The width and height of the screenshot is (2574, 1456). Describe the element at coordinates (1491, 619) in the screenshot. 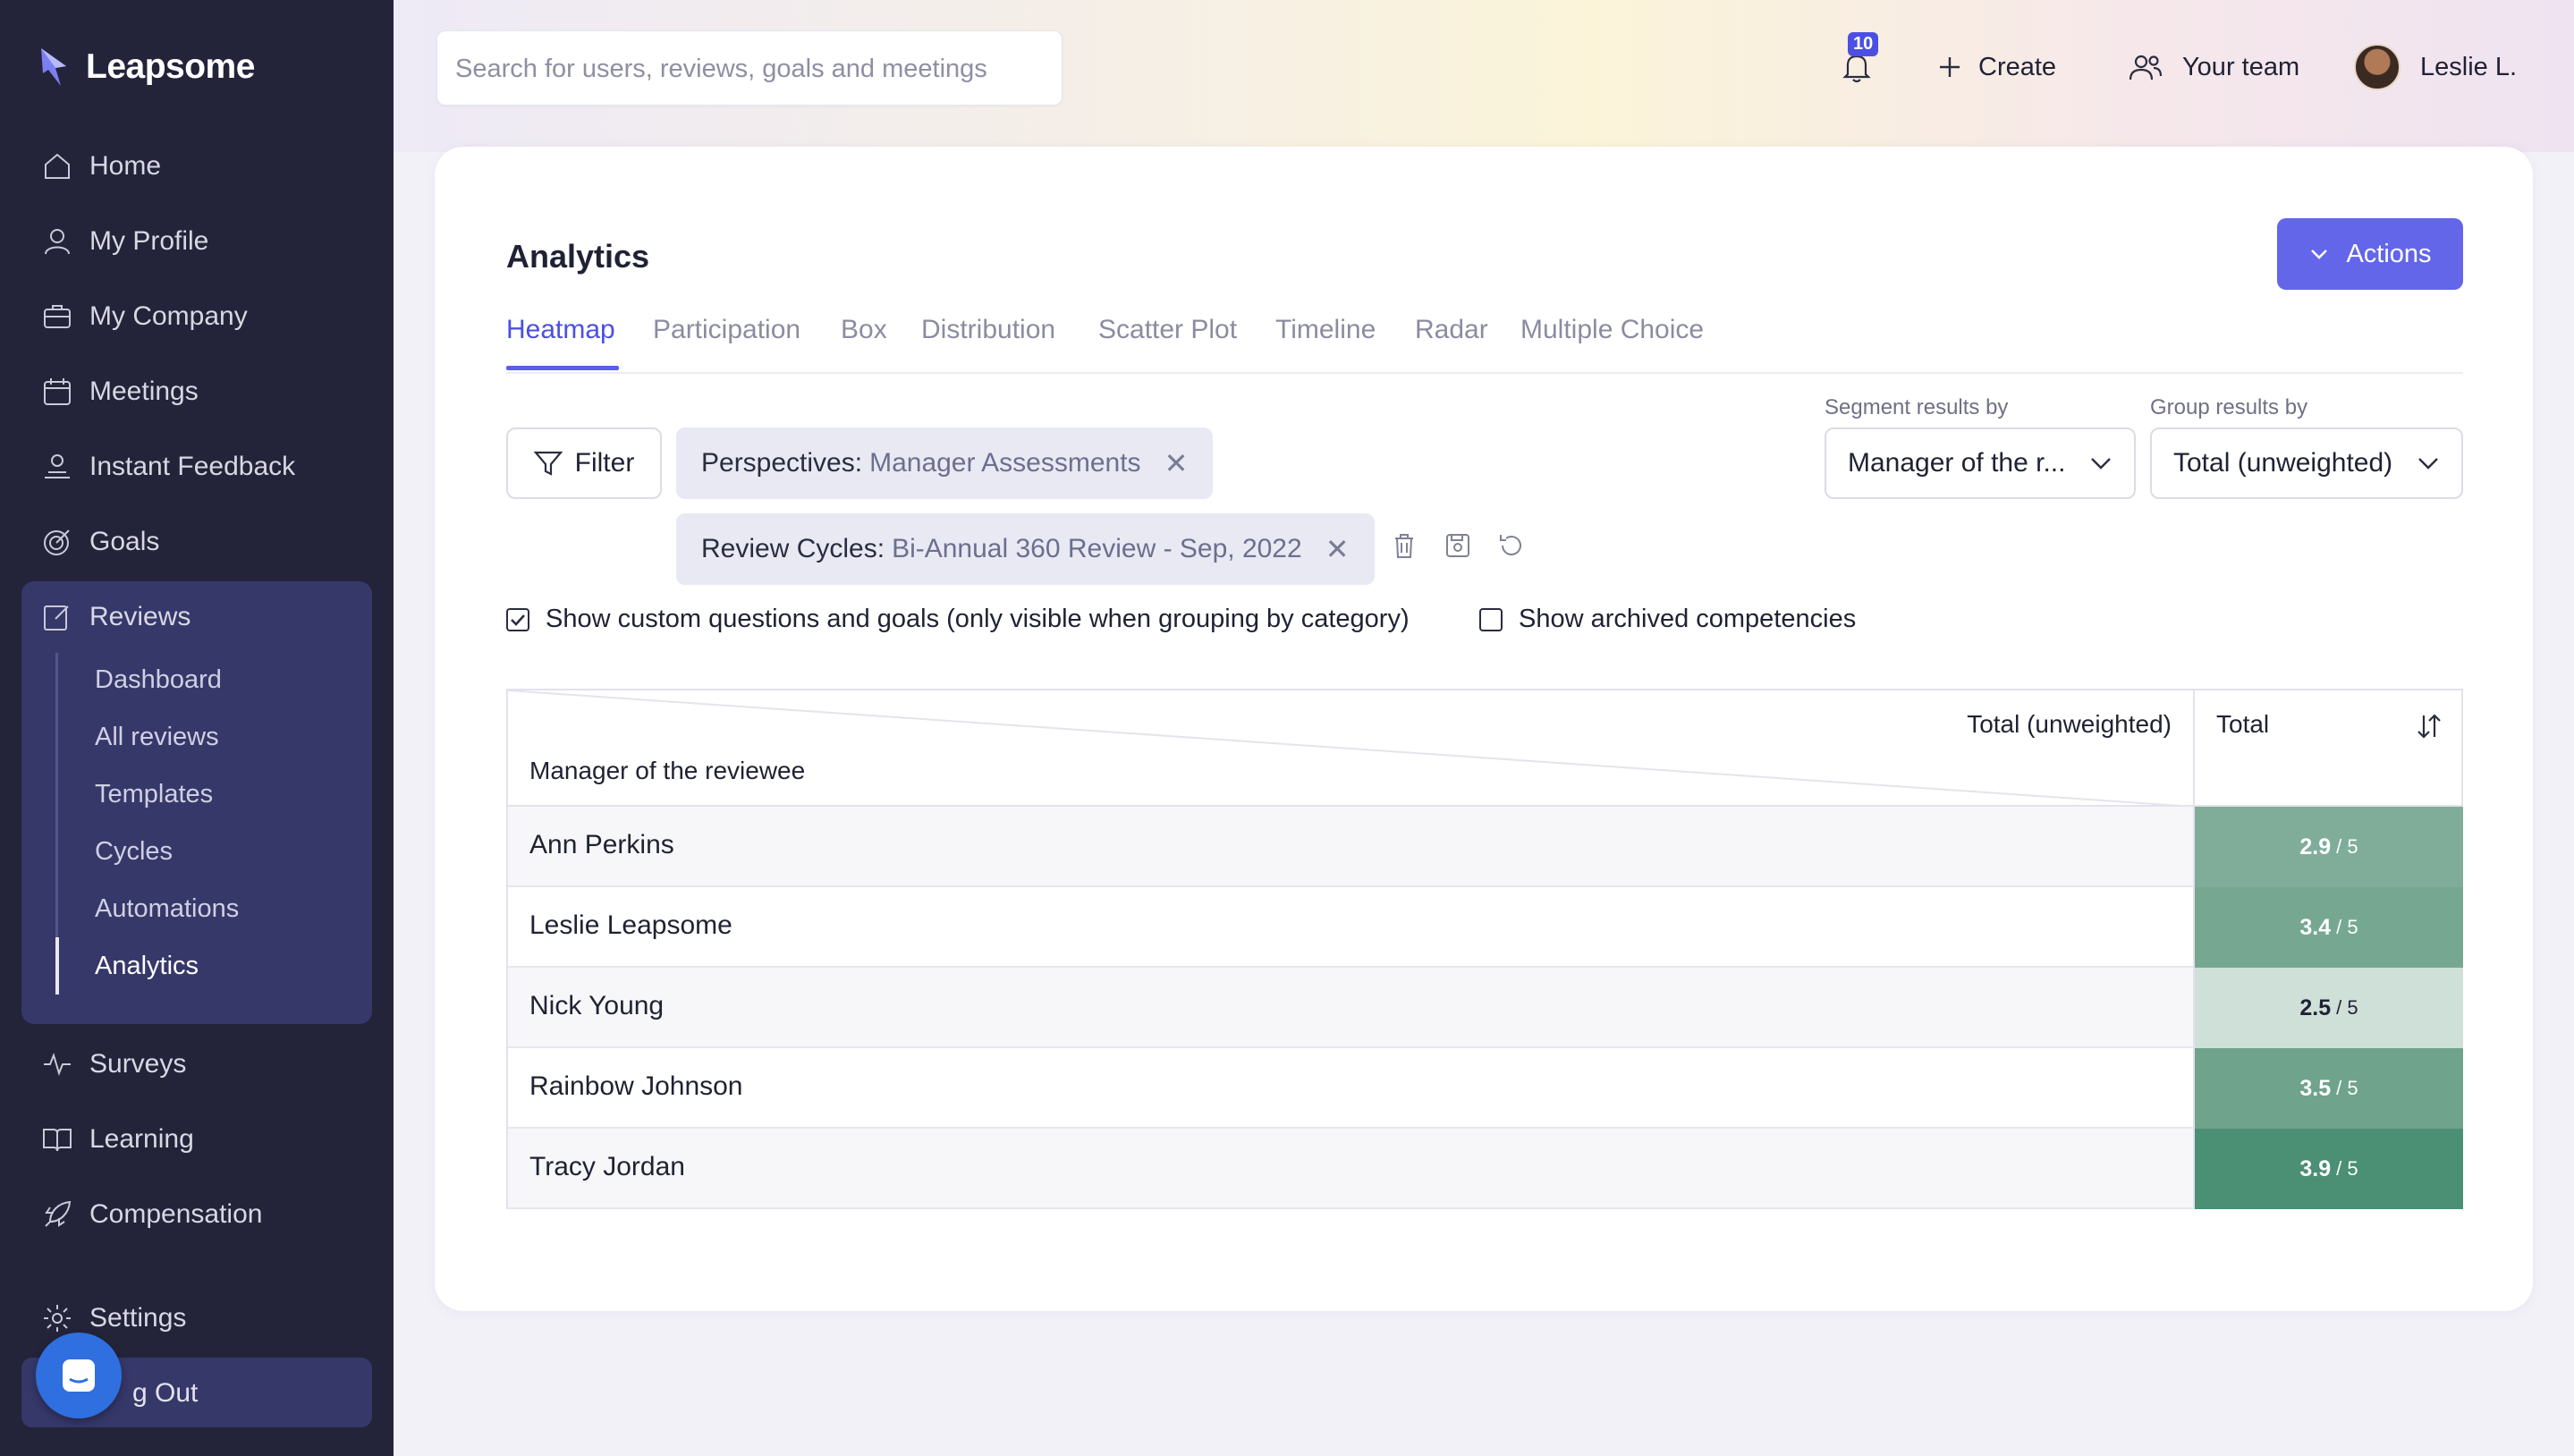

I see `archived-competencies-checkbox` at that location.